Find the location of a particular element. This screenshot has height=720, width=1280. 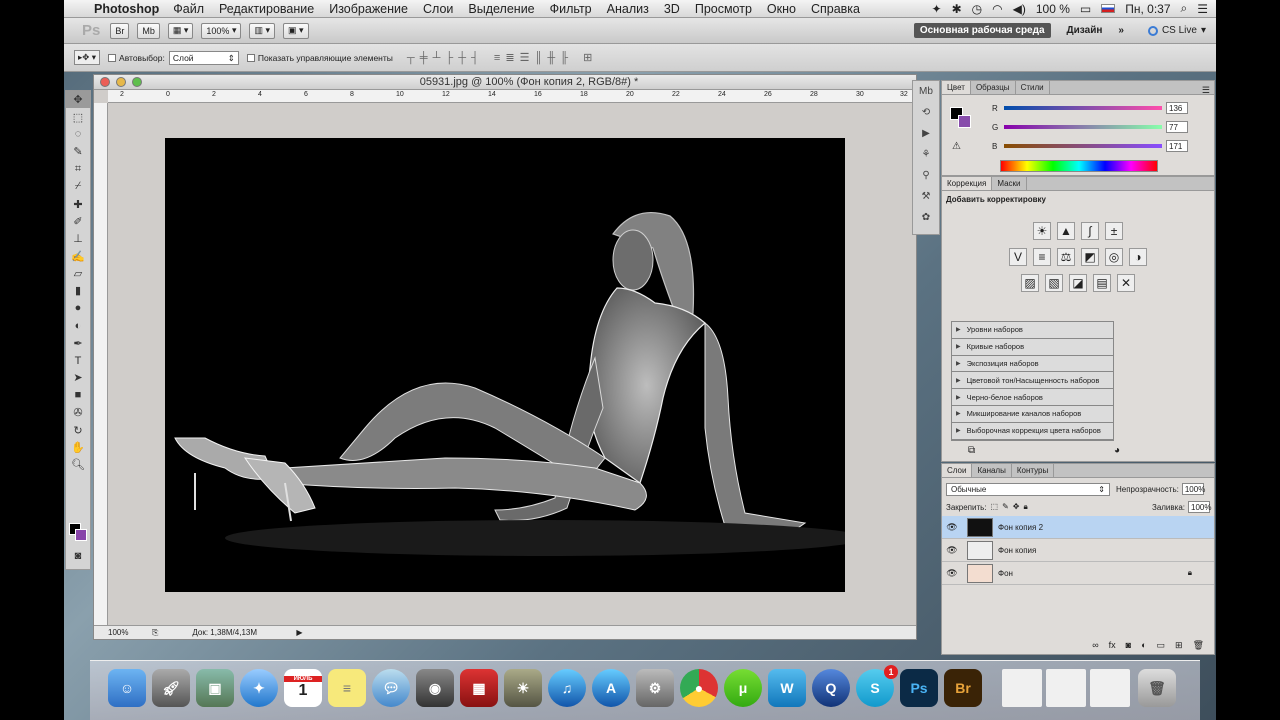

vibrance-icon: V is located at coordinates (1018, 257).